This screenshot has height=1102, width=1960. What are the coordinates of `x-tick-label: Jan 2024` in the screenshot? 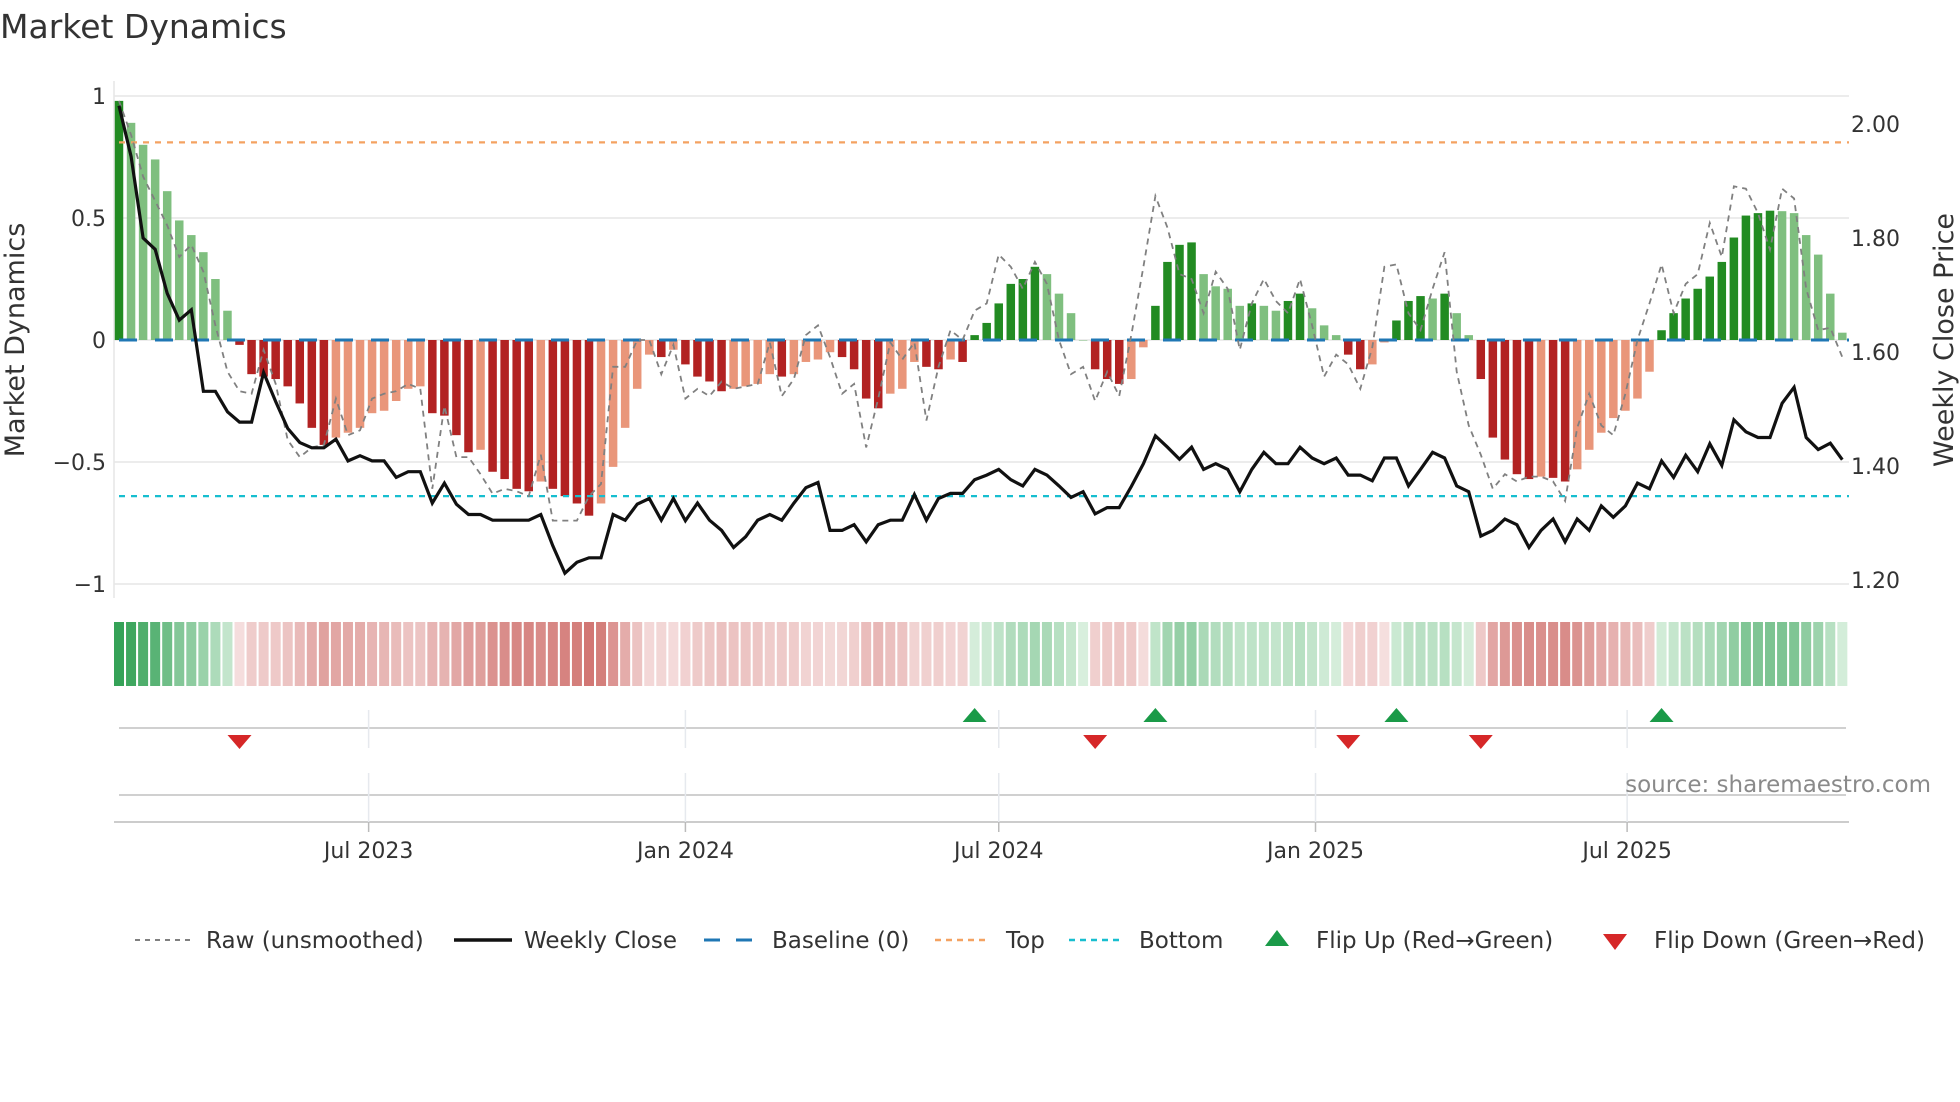 It's located at (684, 851).